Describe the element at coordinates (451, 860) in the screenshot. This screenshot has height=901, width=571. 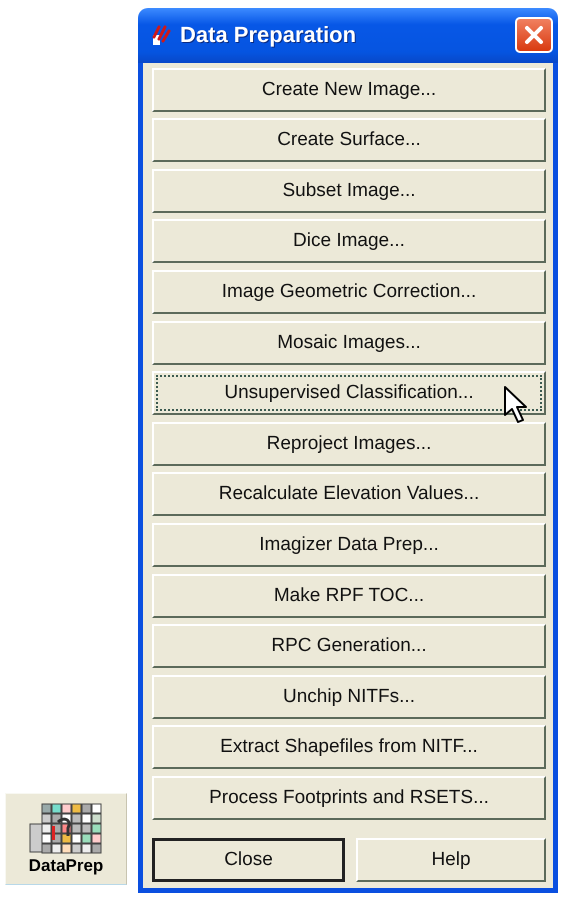
I see `dialog-button: Help` at that location.